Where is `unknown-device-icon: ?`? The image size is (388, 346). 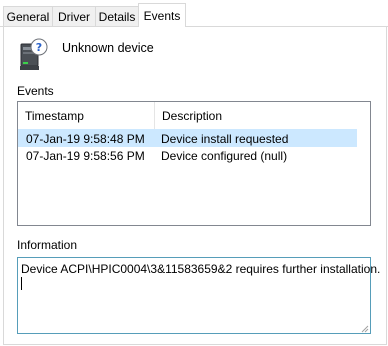
unknown-device-icon: ? is located at coordinates (33, 55).